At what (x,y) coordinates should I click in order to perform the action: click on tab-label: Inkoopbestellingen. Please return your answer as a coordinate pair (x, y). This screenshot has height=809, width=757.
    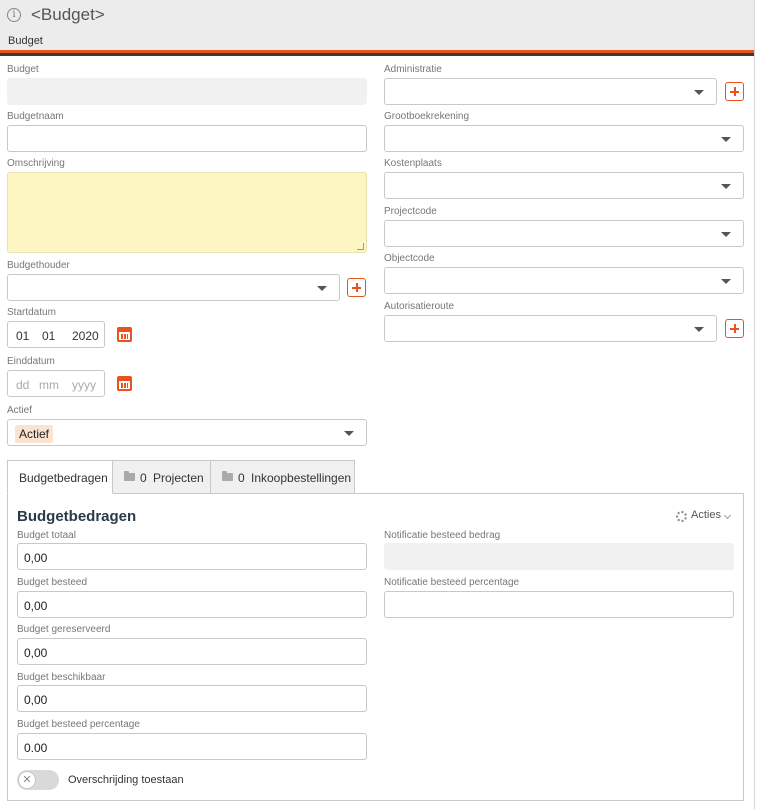
    Looking at the image, I should click on (301, 478).